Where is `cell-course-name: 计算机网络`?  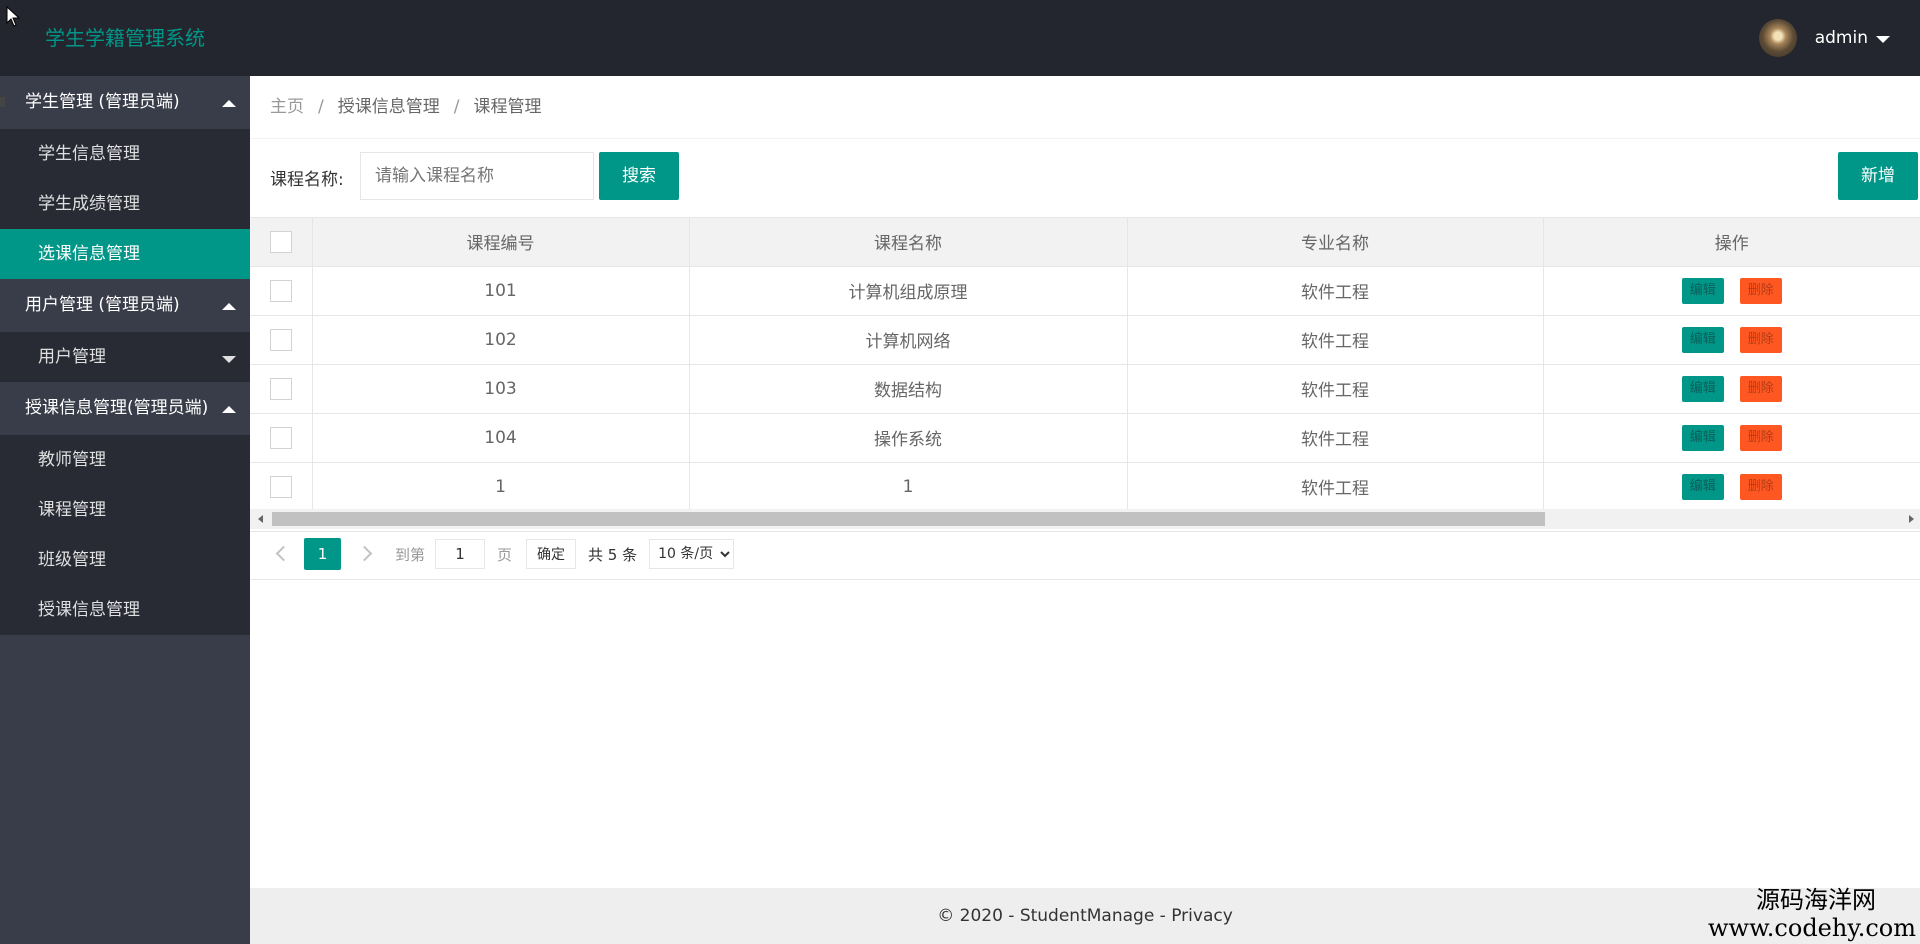
cell-course-name: 计算机网络 is located at coordinates (908, 340).